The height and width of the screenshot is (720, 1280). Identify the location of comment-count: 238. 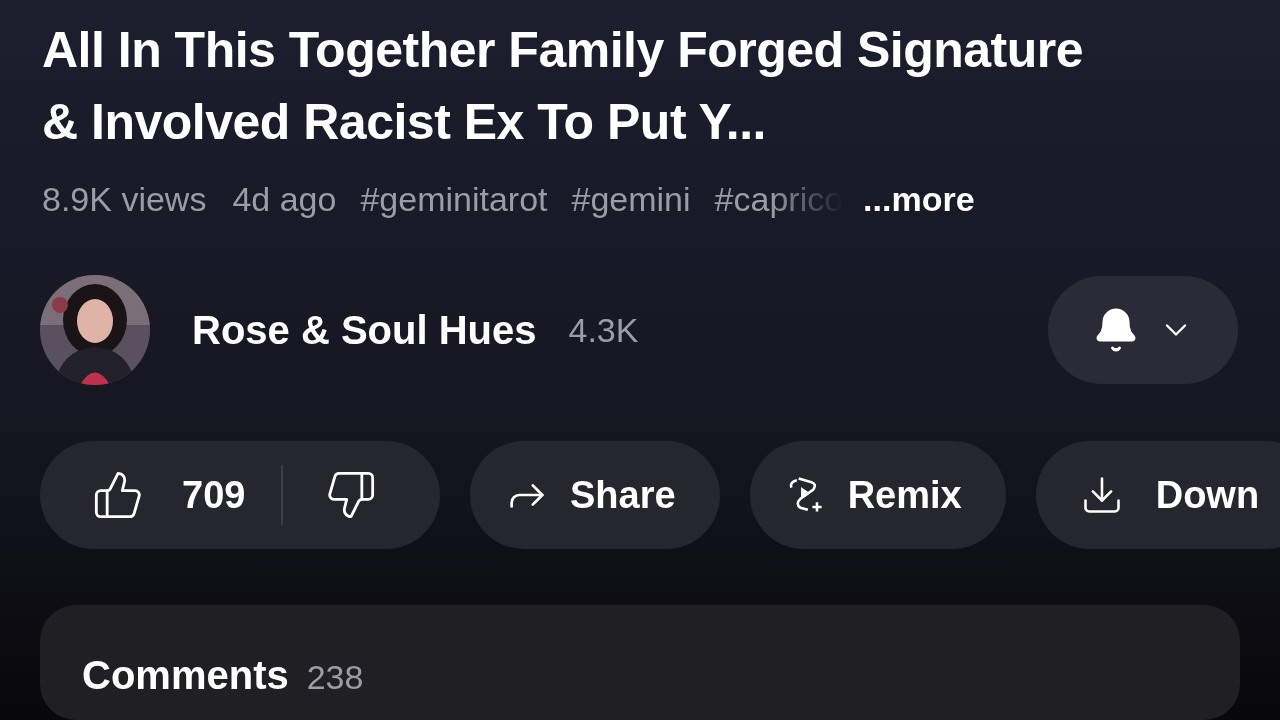
(335, 677).